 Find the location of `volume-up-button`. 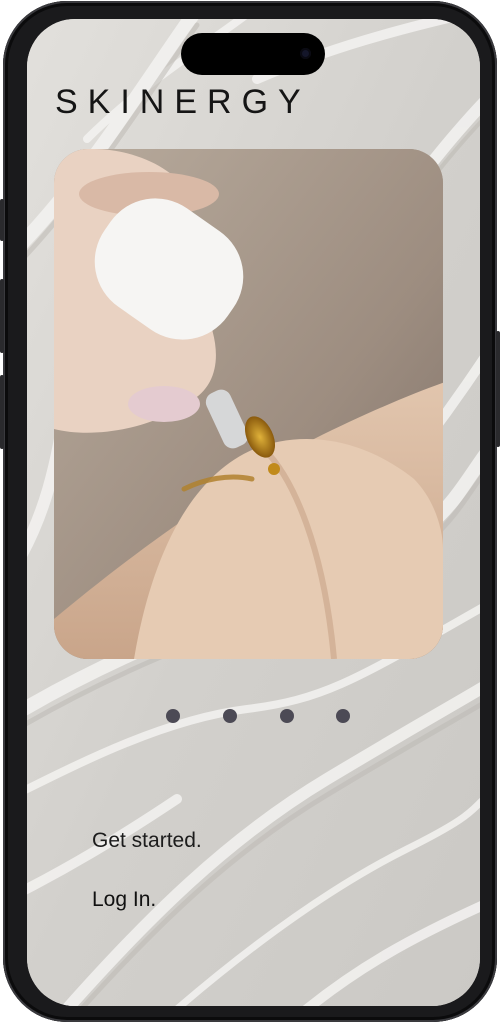

volume-up-button is located at coordinates (2, 316).